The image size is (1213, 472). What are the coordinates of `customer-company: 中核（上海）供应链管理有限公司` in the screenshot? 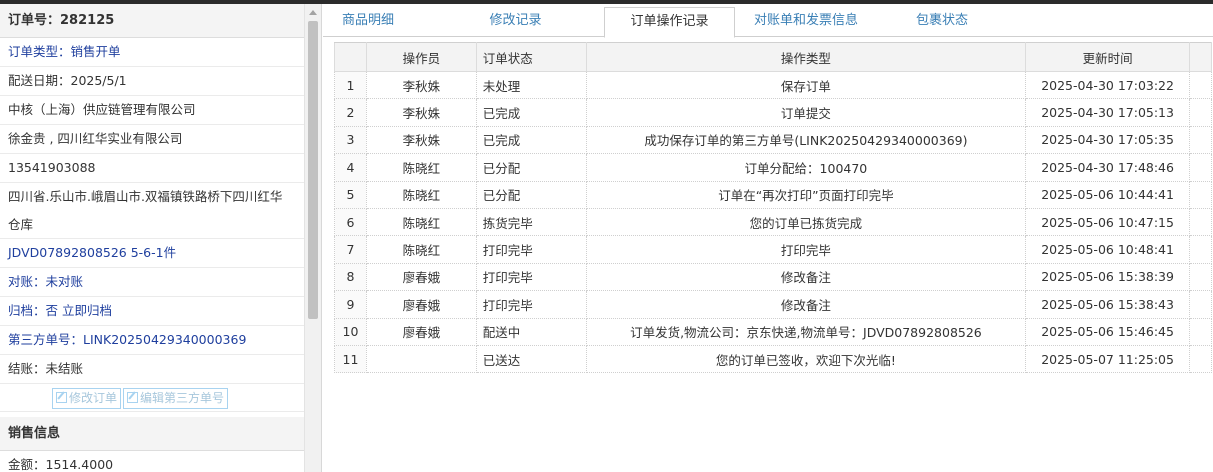 It's located at (152, 110).